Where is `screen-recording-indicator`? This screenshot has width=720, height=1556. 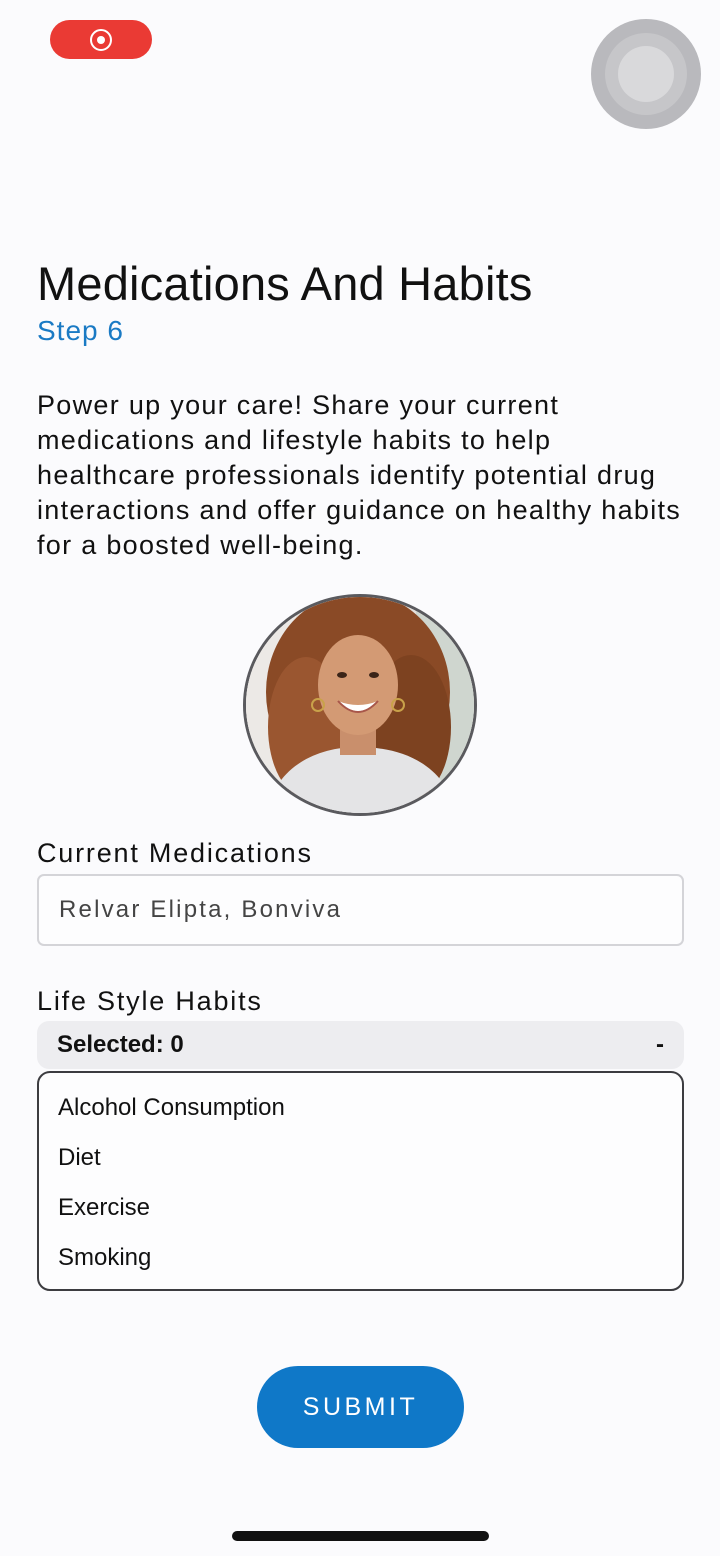 screen-recording-indicator is located at coordinates (101, 39).